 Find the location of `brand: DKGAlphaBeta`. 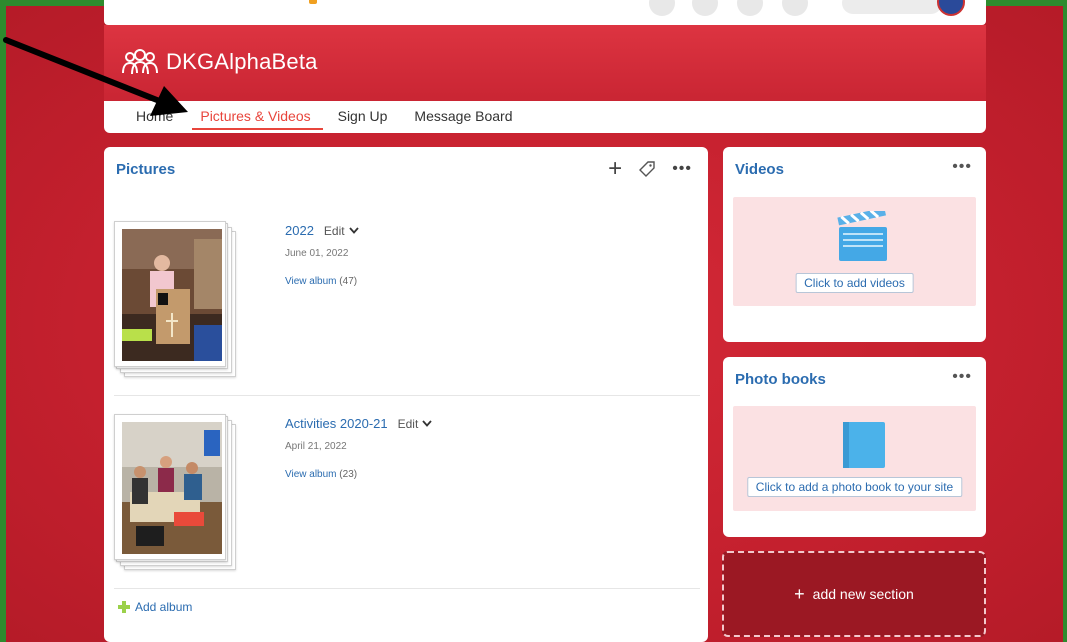

brand: DKGAlphaBeta is located at coordinates (220, 62).